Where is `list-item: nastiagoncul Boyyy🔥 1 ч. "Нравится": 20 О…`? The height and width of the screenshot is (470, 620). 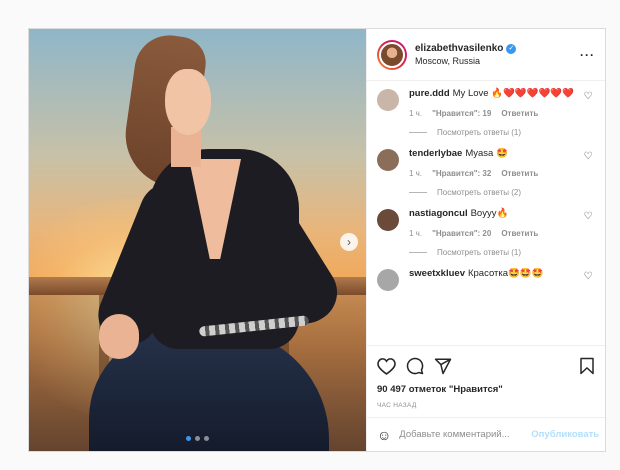 list-item: nastiagoncul Boyyy🔥 1 ч. "Нравится": 20 О… is located at coordinates (486, 232).